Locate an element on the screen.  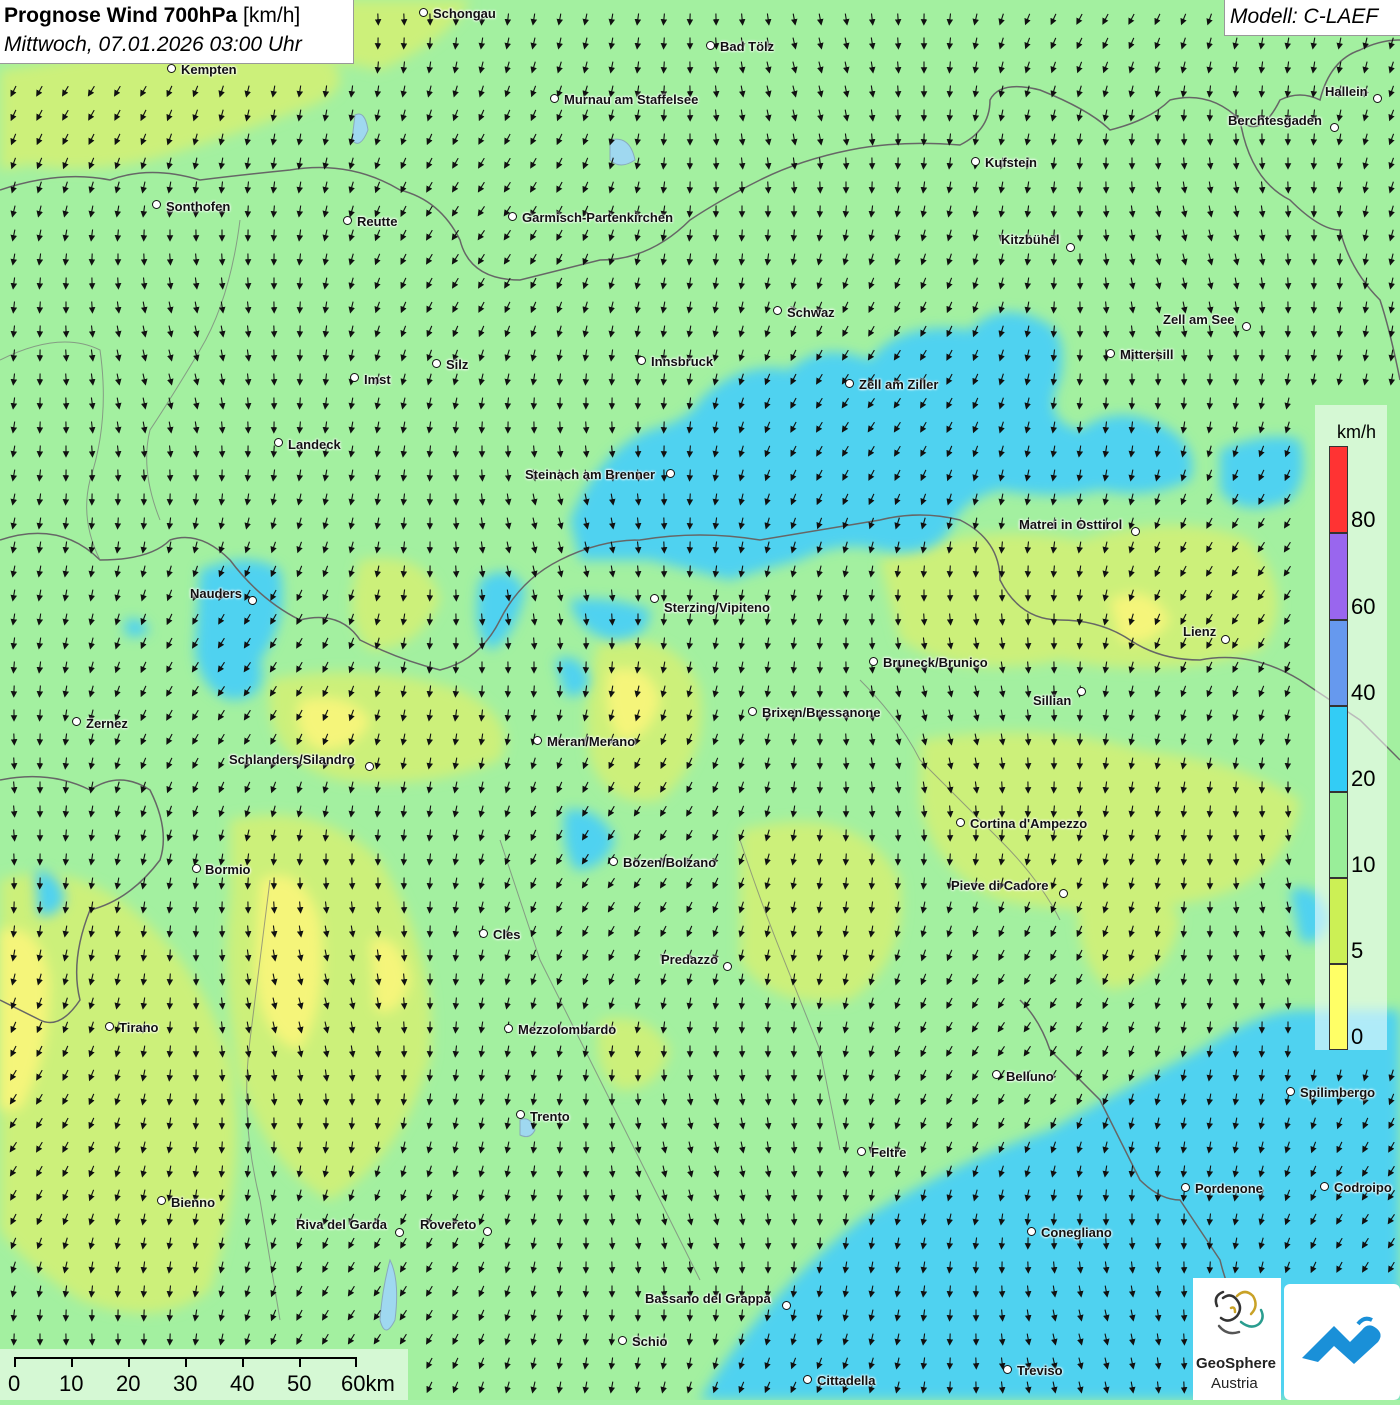
legend-bar-cyan is located at coordinates (1338, 749).